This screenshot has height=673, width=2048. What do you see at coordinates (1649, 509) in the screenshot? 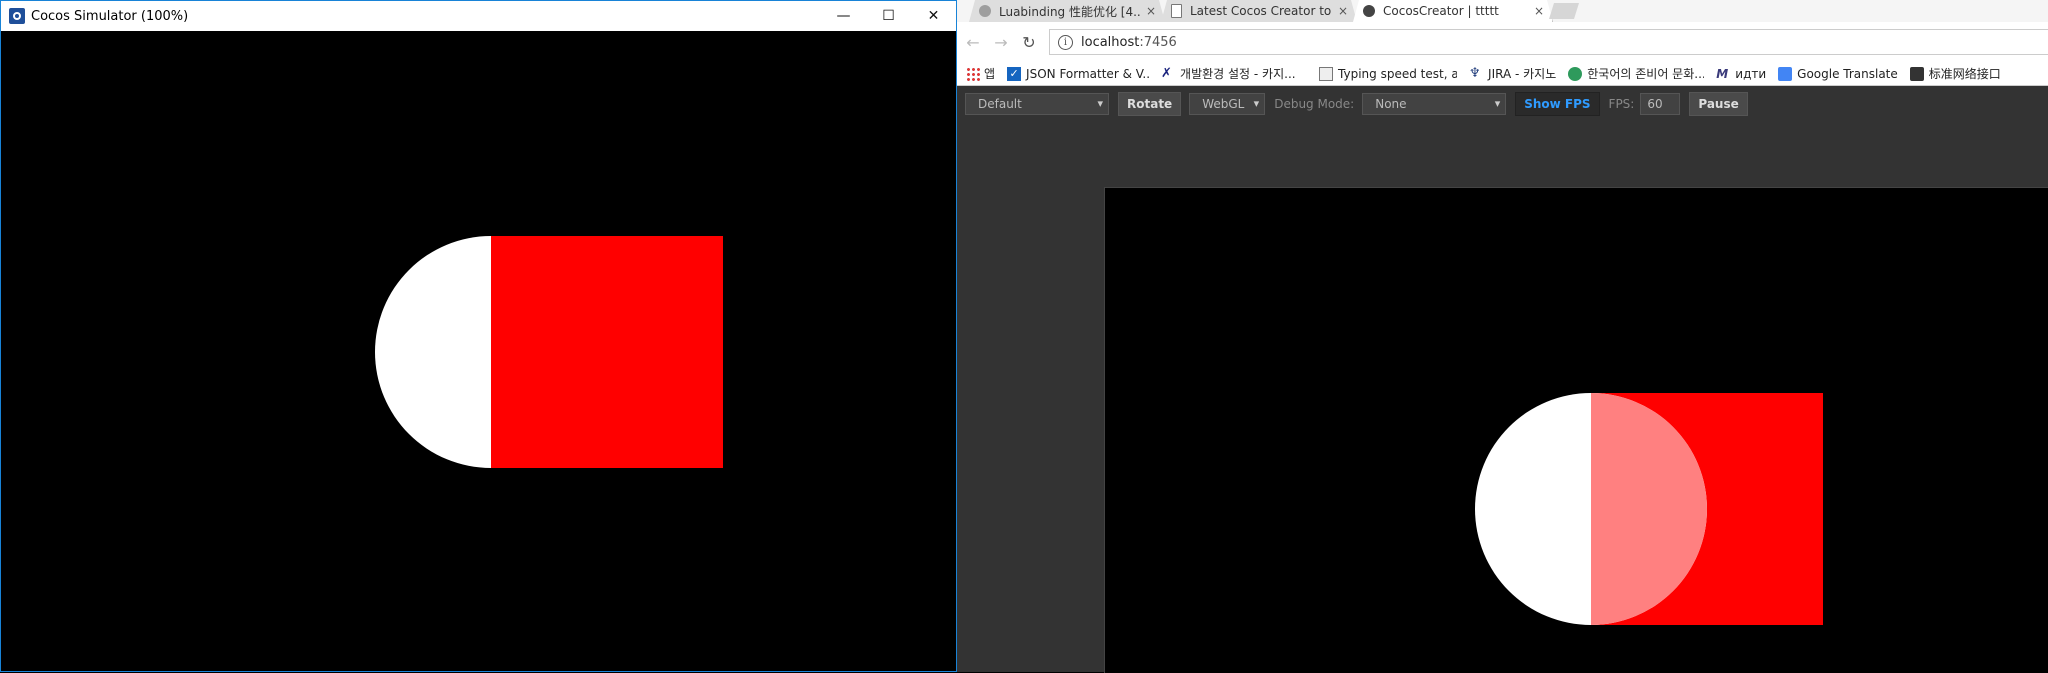
I see `preview-scene` at bounding box center [1649, 509].